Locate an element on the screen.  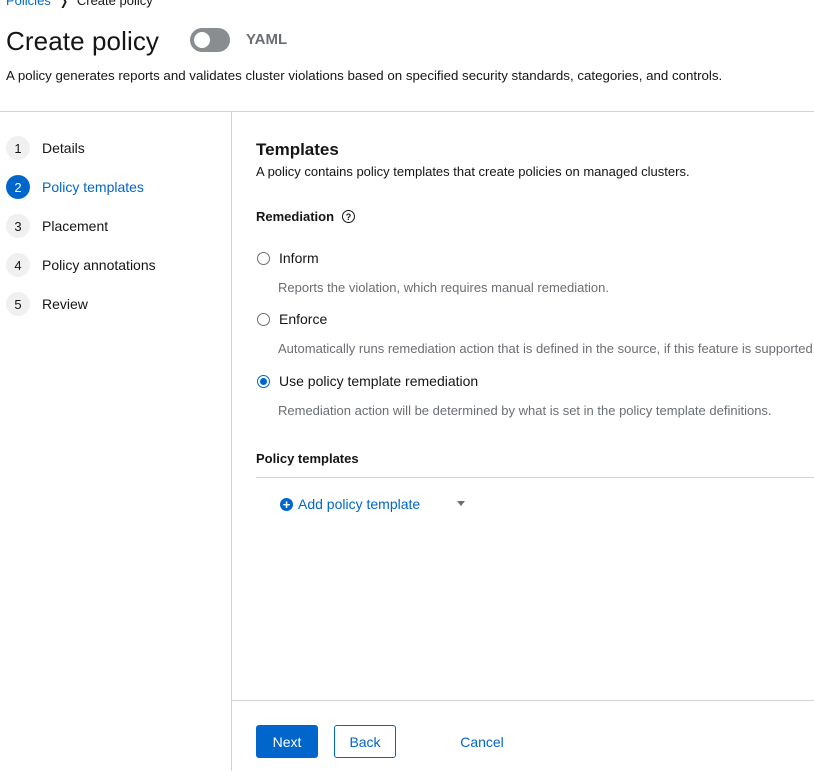
breadcrumb: Policies ❯ Create policy is located at coordinates (79, 4).